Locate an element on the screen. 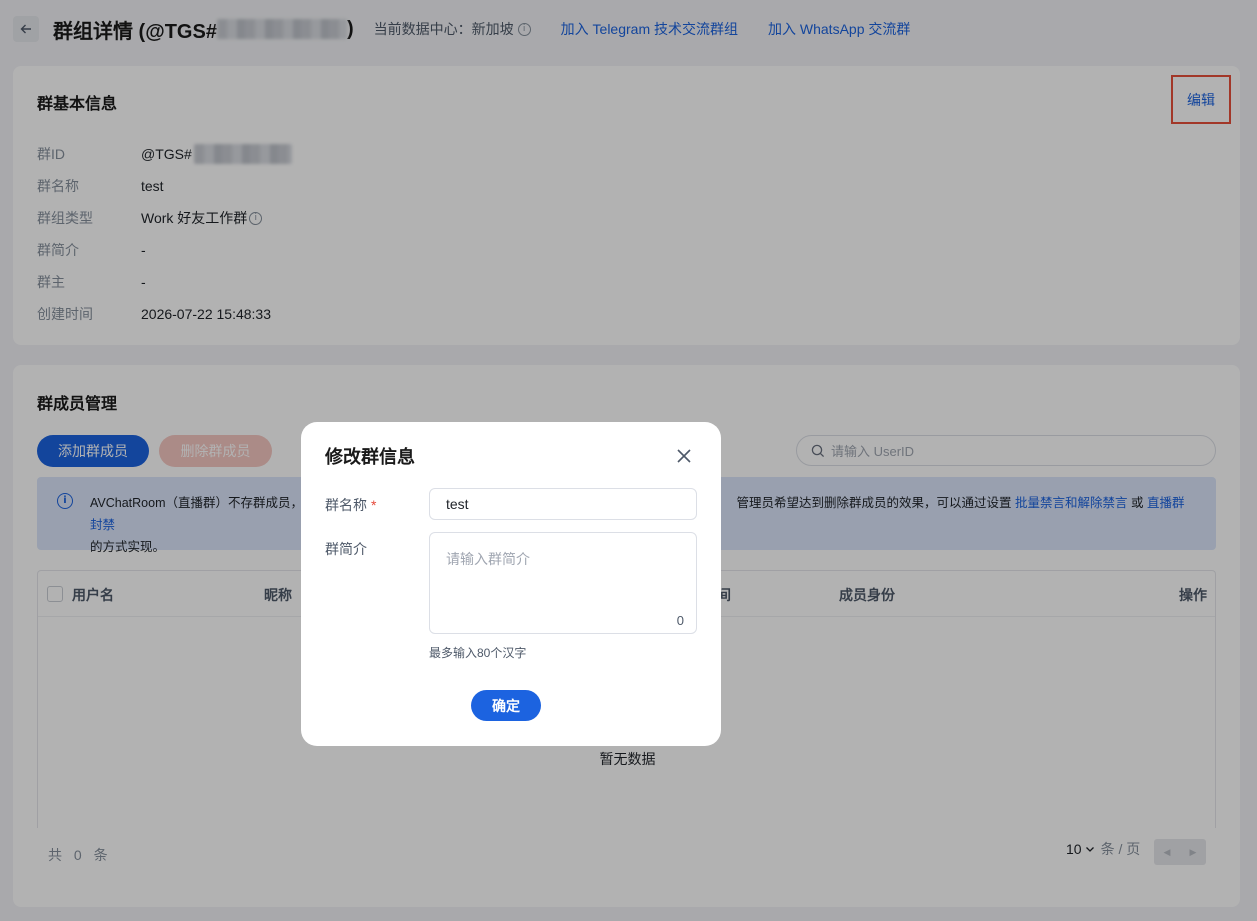 This screenshot has width=1257, height=921. group-name-label-text: 群名称 is located at coordinates (346, 505).